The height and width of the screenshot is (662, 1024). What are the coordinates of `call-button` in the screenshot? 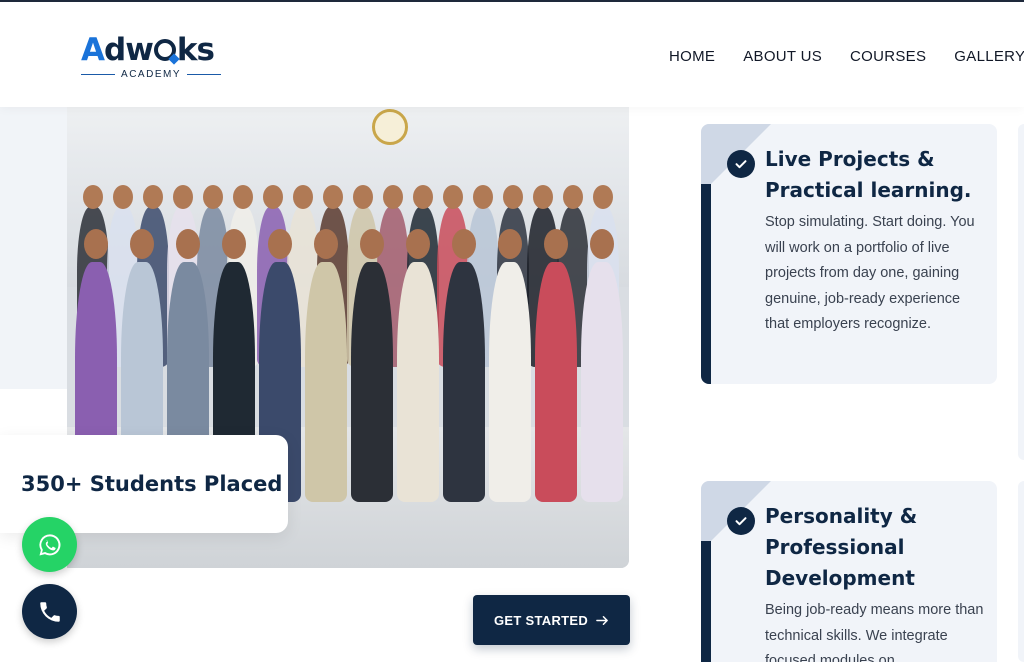 It's located at (49, 611).